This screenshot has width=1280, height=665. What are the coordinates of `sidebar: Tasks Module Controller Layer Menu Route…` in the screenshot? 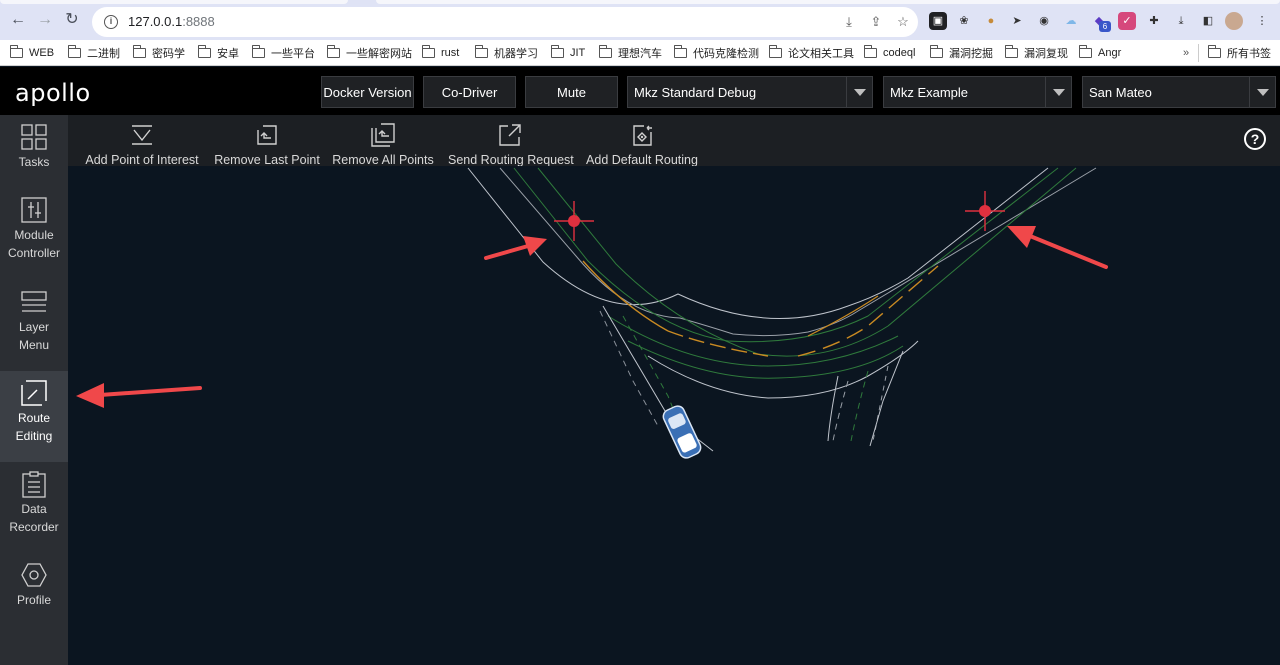 It's located at (34, 390).